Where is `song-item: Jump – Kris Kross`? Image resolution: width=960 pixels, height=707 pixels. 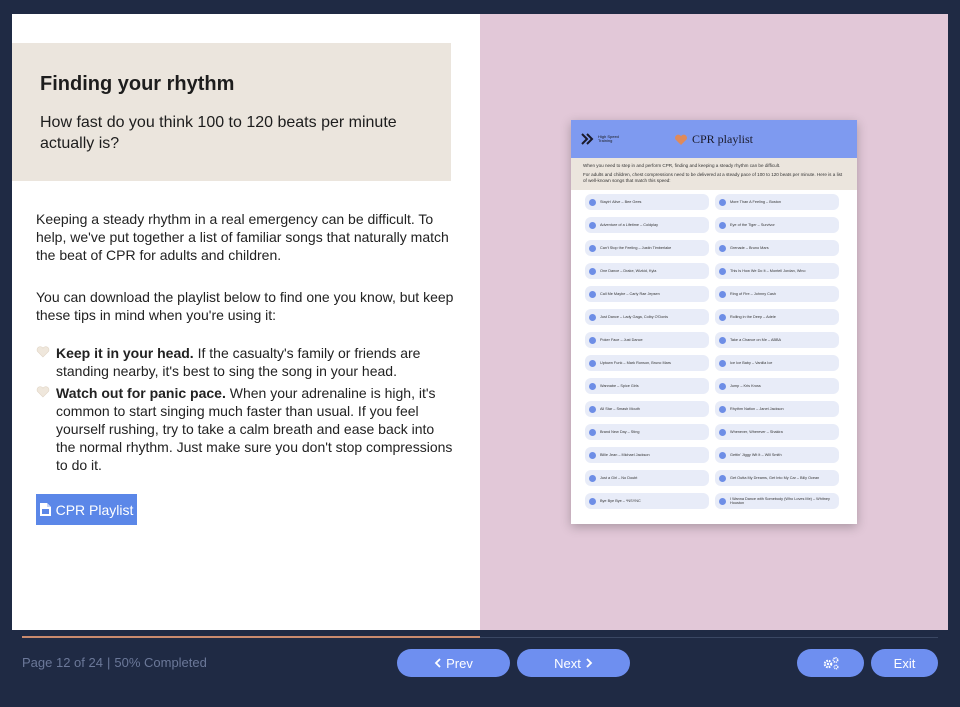
song-item: Jump – Kris Kross is located at coordinates (777, 386).